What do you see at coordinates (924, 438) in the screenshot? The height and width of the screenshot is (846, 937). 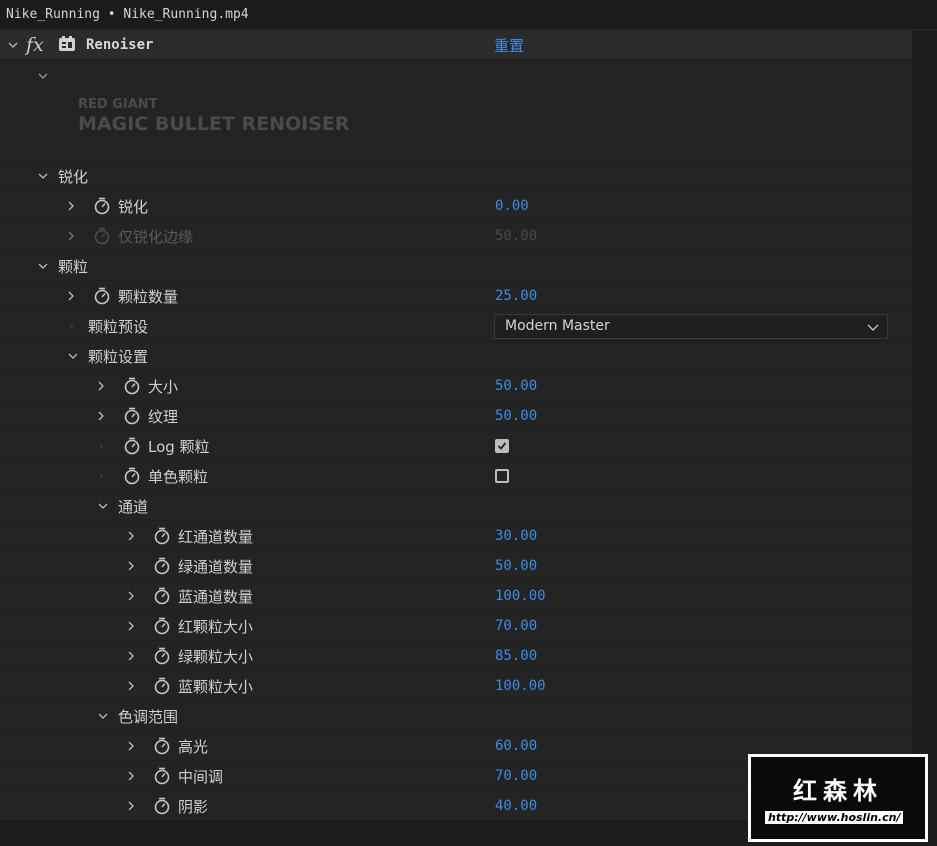 I see `panel-gutter` at bounding box center [924, 438].